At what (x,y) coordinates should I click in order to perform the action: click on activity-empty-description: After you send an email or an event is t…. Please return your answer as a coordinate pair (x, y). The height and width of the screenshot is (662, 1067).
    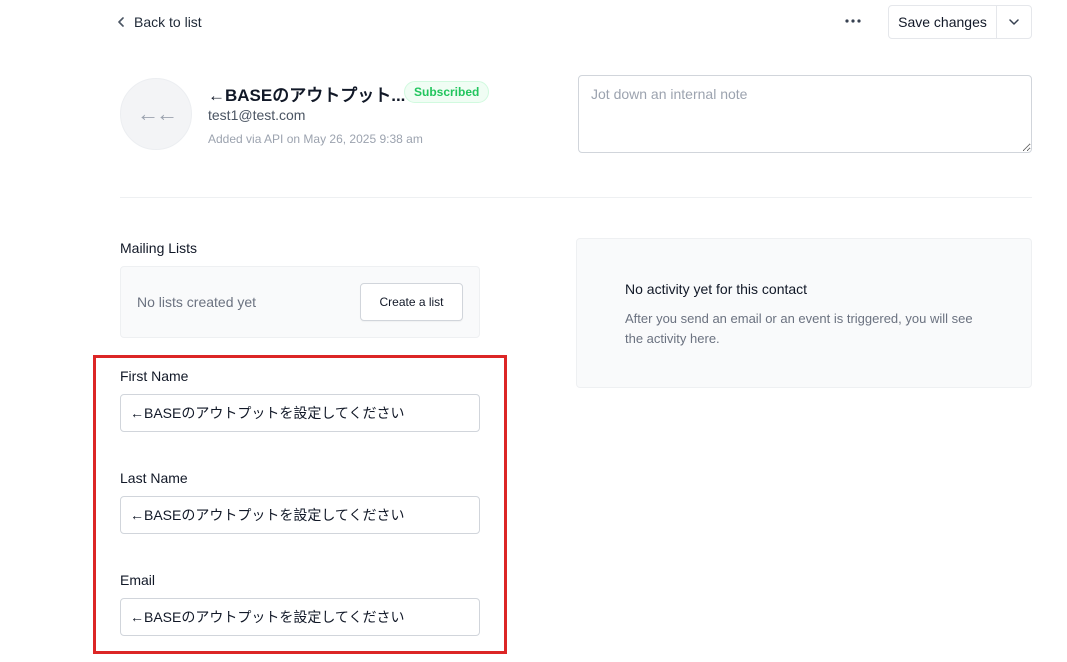
    Looking at the image, I should click on (799, 328).